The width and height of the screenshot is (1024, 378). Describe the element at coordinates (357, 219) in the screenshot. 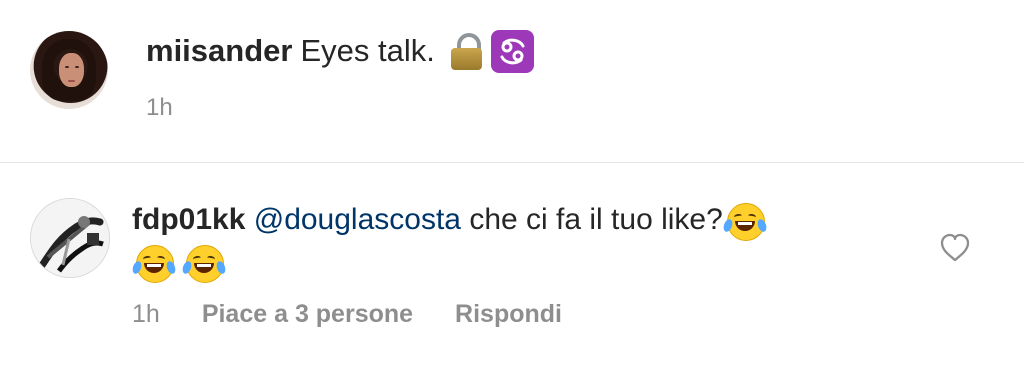

I see `mention-link: @douglascosta` at that location.